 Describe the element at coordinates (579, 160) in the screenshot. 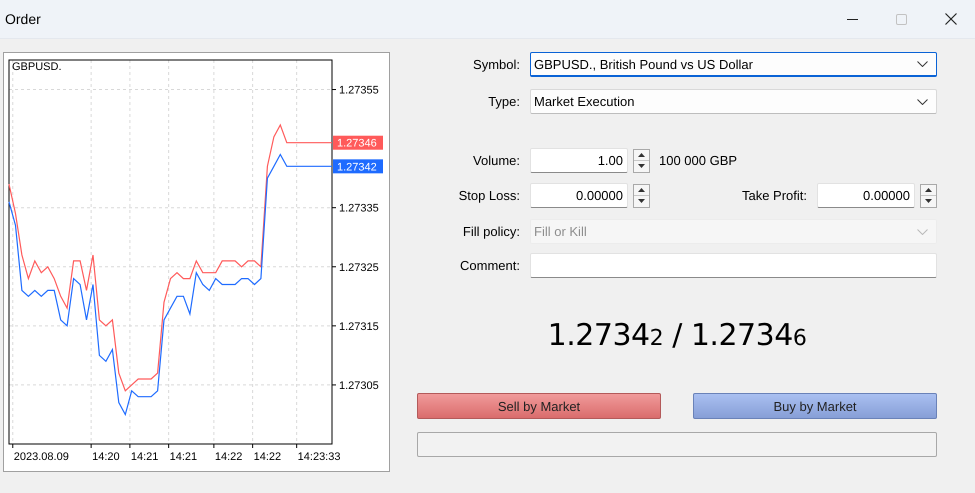

I see `volume-field: 1.00` at that location.